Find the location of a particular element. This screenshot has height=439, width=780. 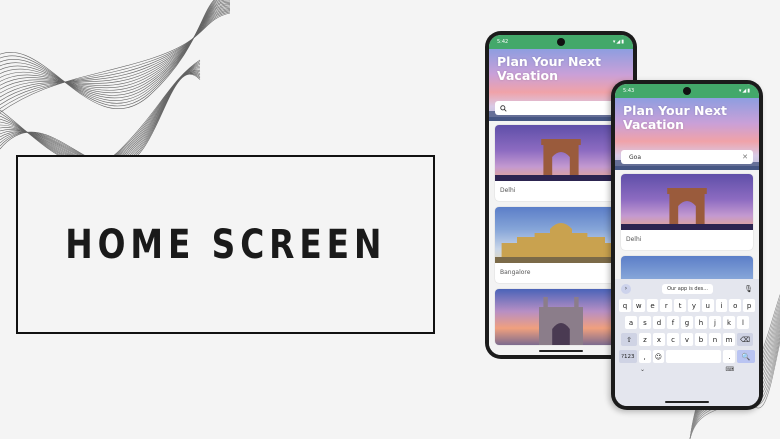

search-bar is located at coordinates (561, 108).